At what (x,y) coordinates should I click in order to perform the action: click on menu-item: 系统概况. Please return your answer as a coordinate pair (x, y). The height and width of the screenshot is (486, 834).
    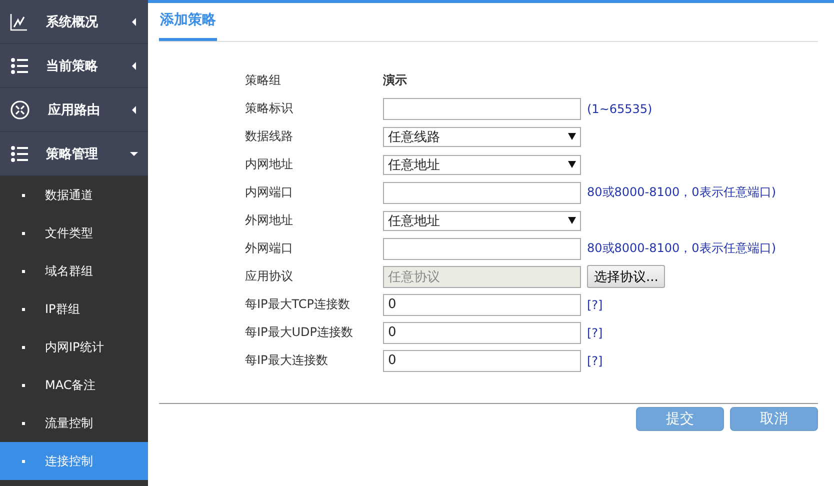
    Looking at the image, I should click on (74, 22).